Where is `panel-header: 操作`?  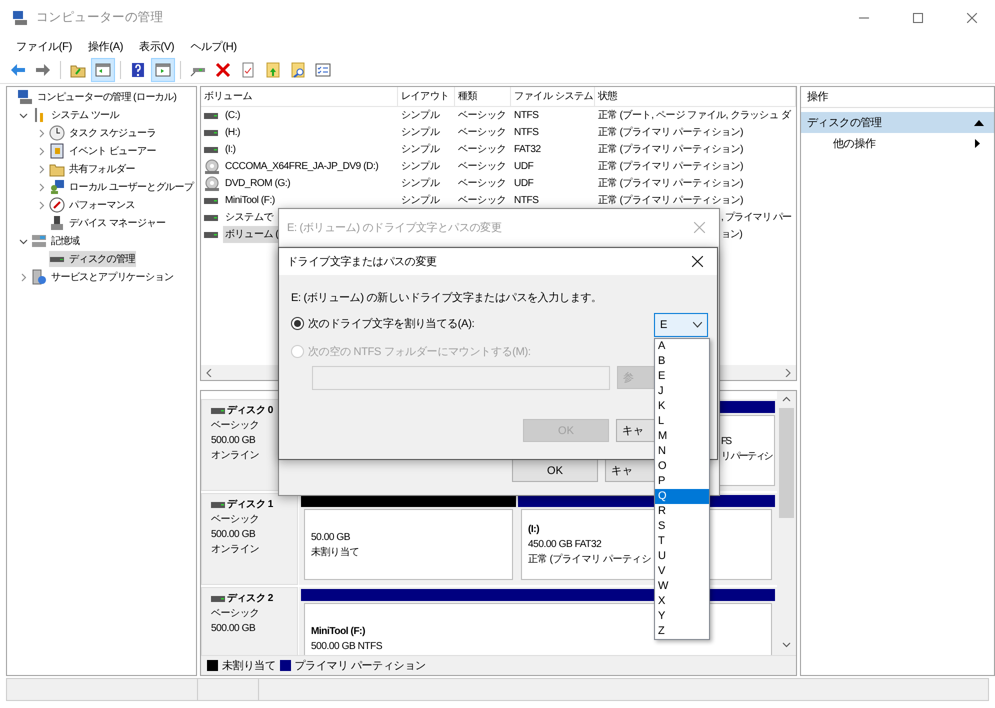
panel-header: 操作 is located at coordinates (897, 97).